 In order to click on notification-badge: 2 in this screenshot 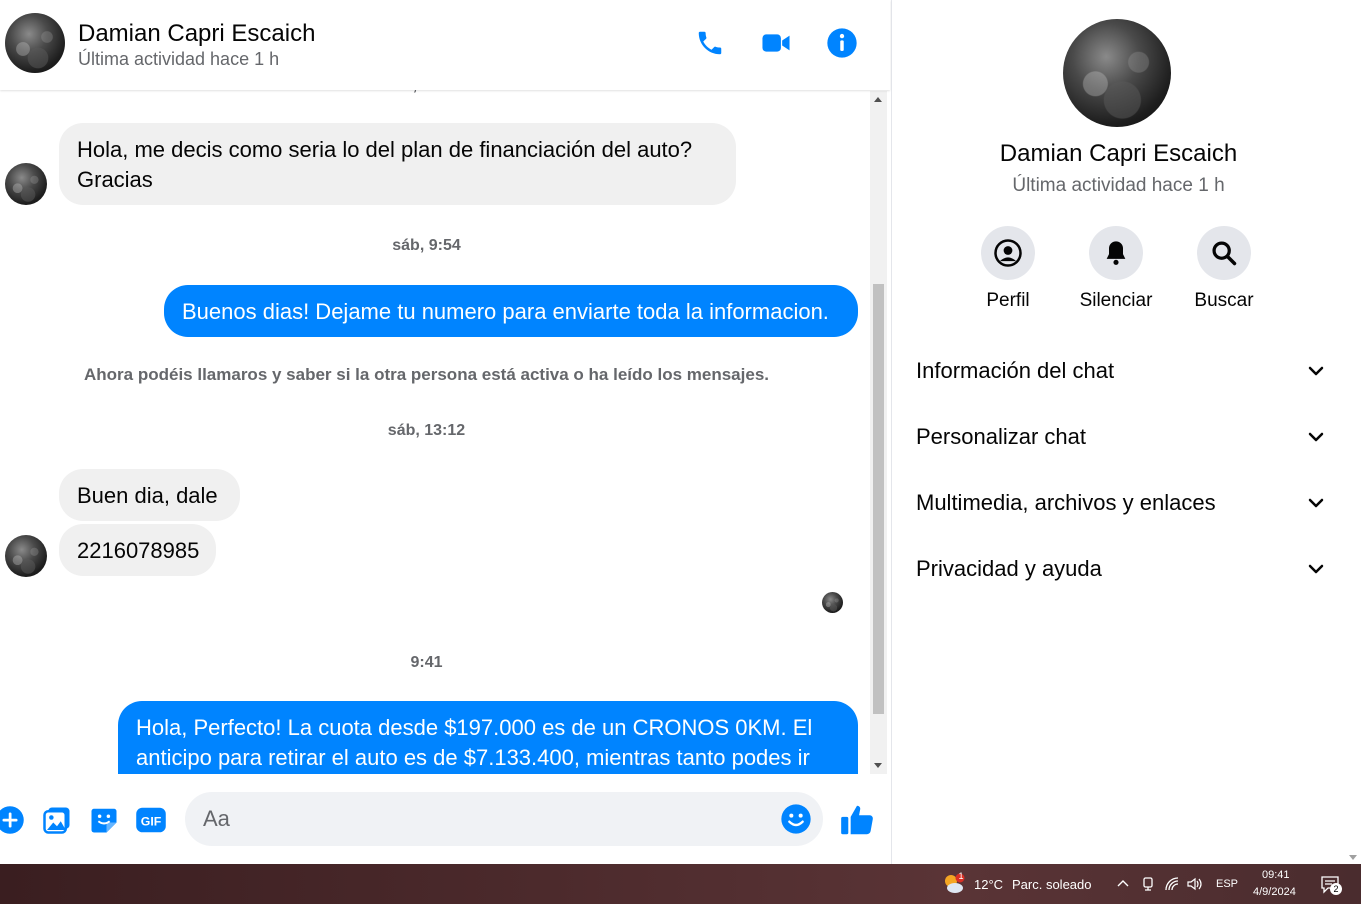, I will do `click(1336, 889)`.